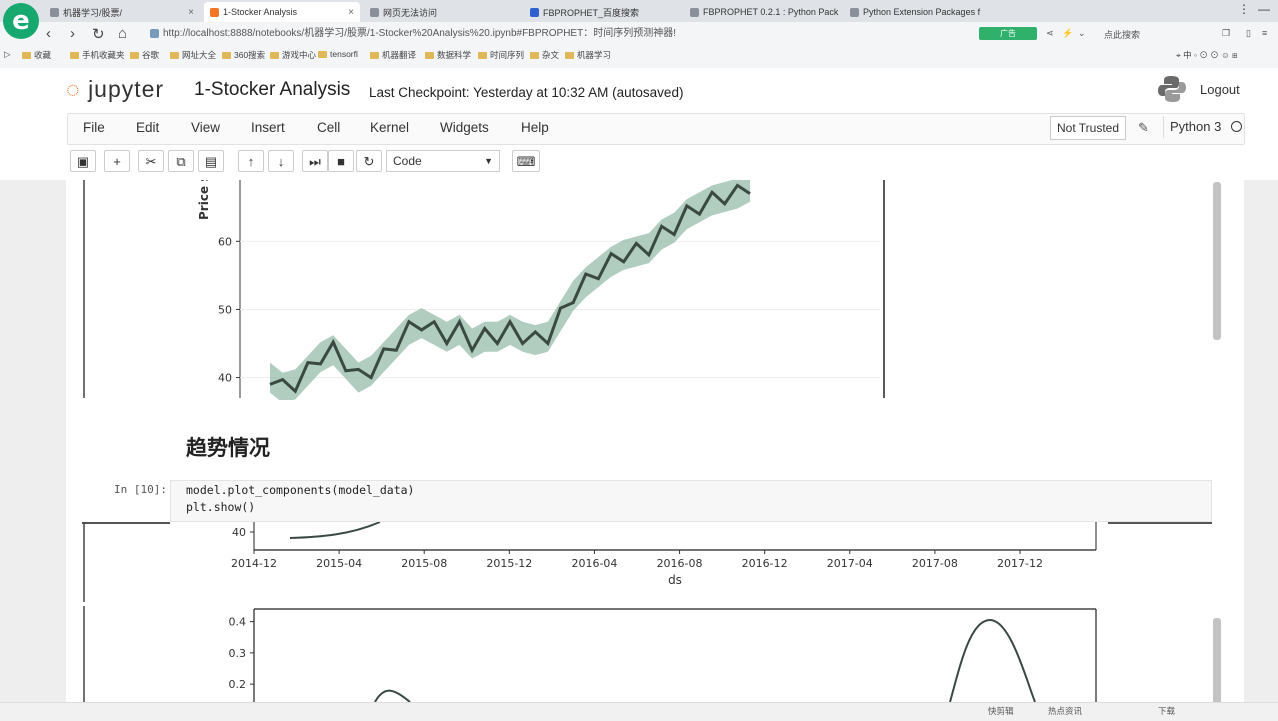 The image size is (1278, 721). What do you see at coordinates (154, 33) in the screenshot?
I see `site-info-icon` at bounding box center [154, 33].